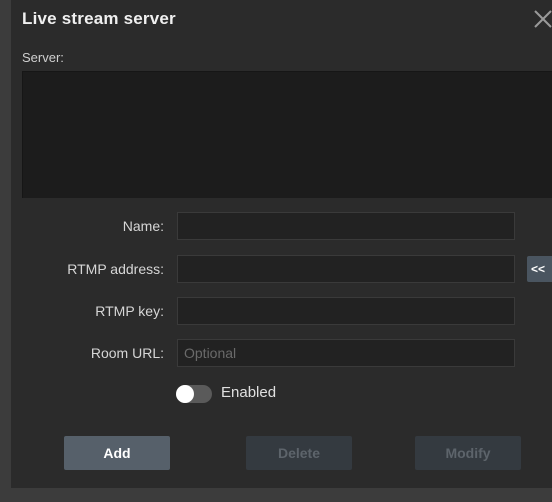 The image size is (552, 502). What do you see at coordinates (539, 269) in the screenshot?
I see `fill-rtmp-address-button: <<` at bounding box center [539, 269].